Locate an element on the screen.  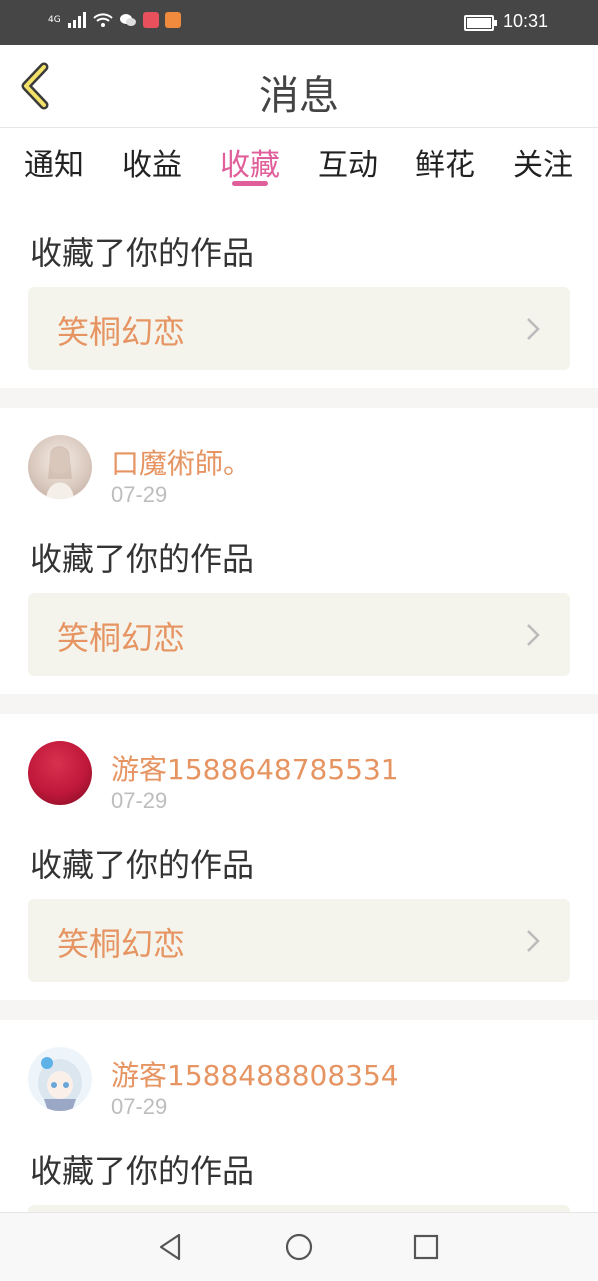
battery-icon is located at coordinates (480, 23).